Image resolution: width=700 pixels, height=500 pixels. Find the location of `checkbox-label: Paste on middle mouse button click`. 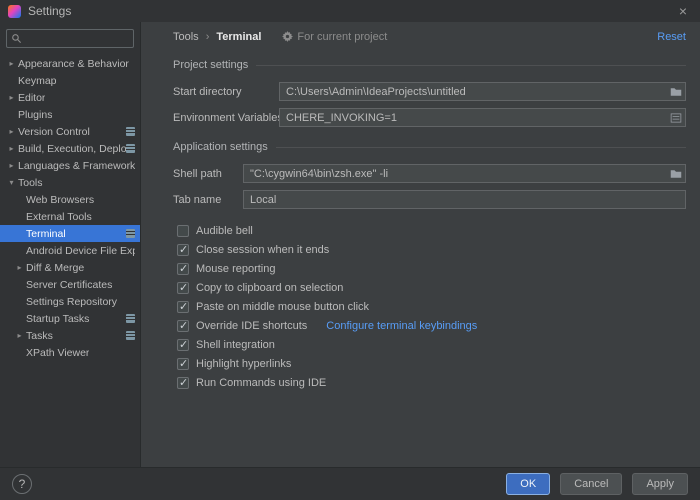

checkbox-label: Paste on middle mouse button click is located at coordinates (283, 306).